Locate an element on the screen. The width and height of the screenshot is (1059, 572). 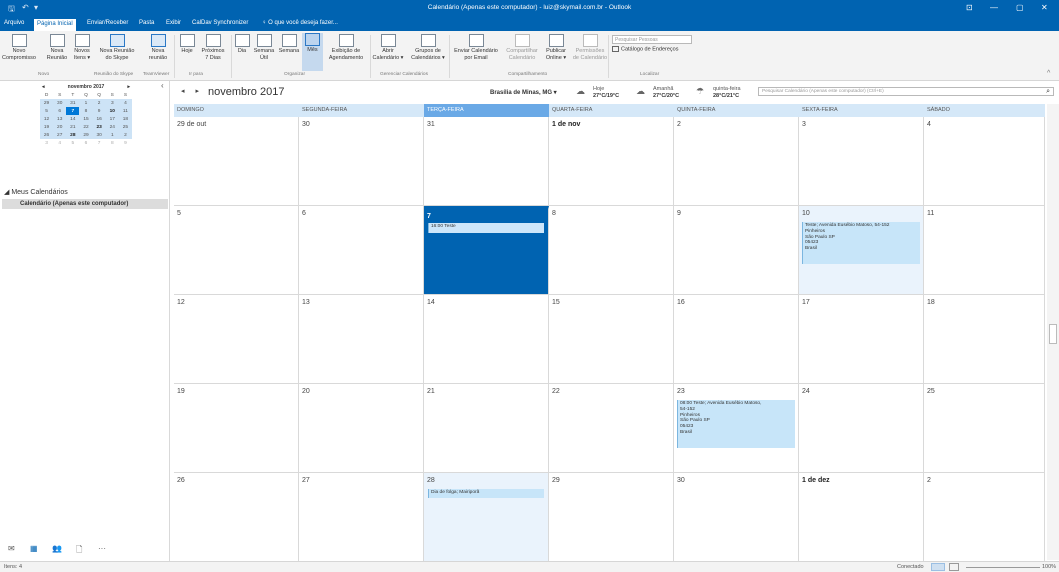
reading-view-icon is located at coordinates (954, 567).